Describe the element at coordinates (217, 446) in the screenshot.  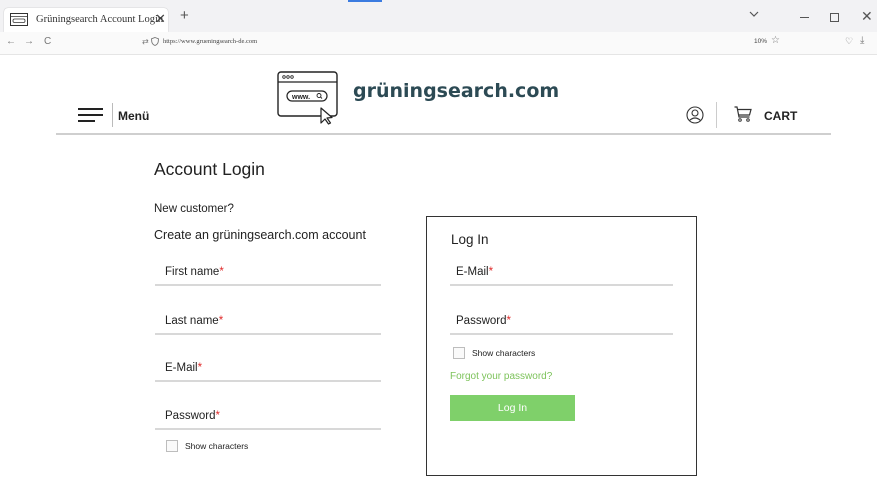
I see `register-show-characters-label: Show characters` at that location.